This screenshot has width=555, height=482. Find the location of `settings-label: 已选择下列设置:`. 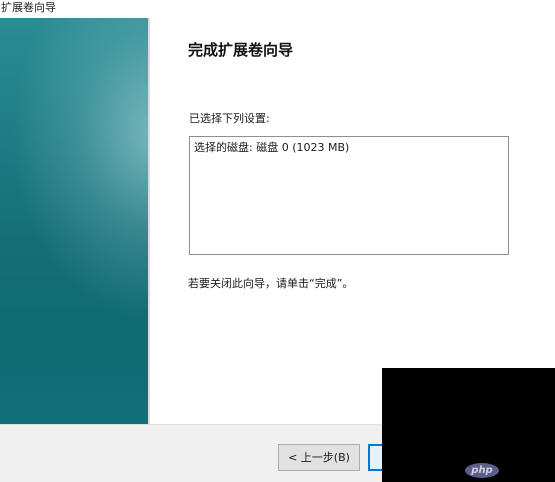

settings-label: 已选择下列设置: is located at coordinates (229, 118).